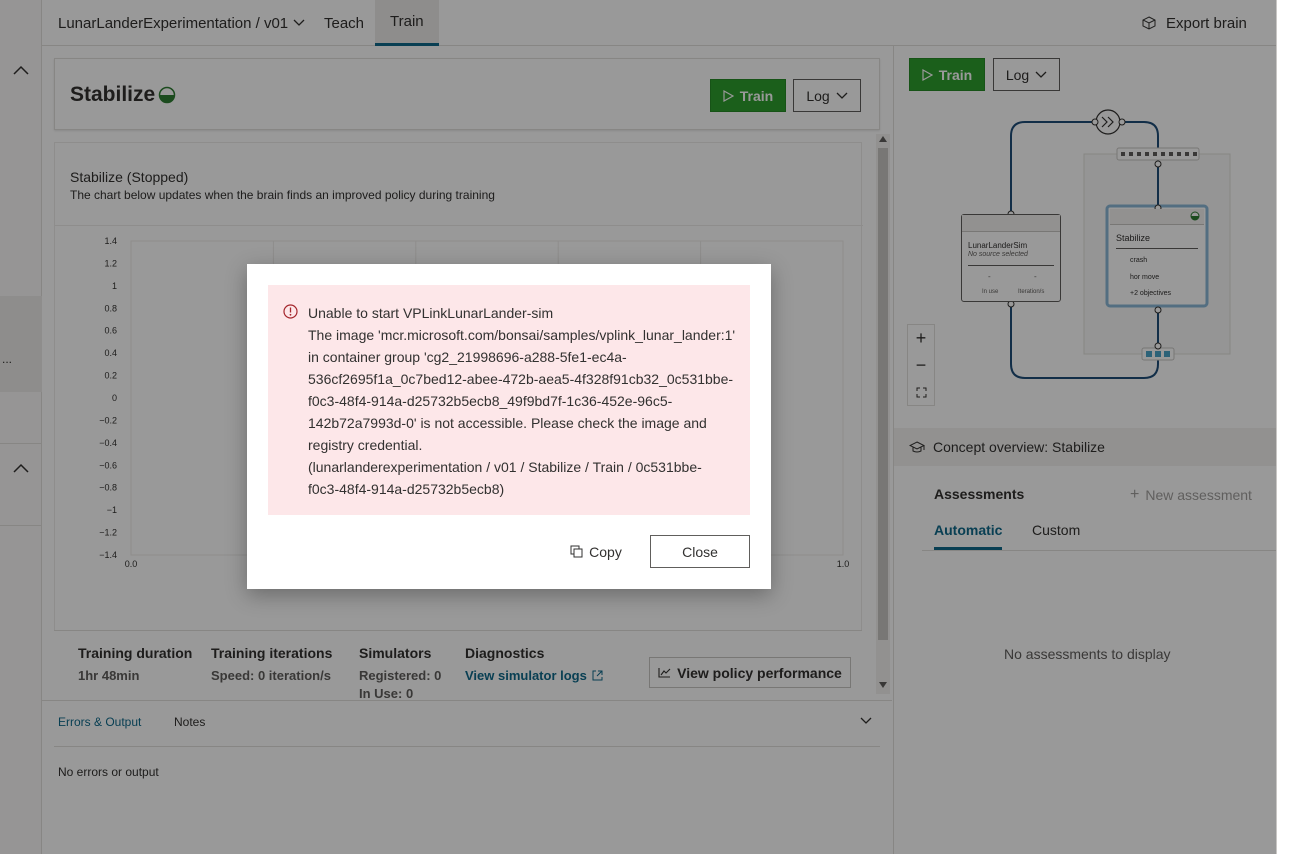 This screenshot has width=1290, height=854. I want to click on close-label: Close, so click(700, 551).